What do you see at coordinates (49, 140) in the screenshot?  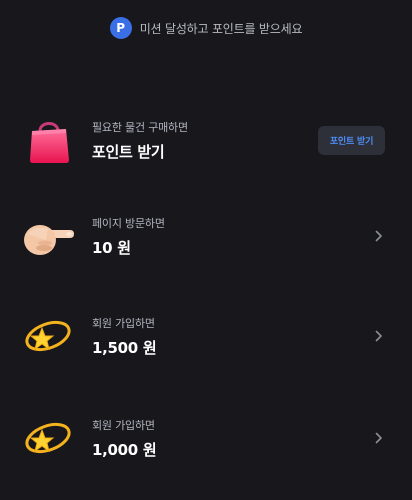 I see `shopping-bag-icon` at bounding box center [49, 140].